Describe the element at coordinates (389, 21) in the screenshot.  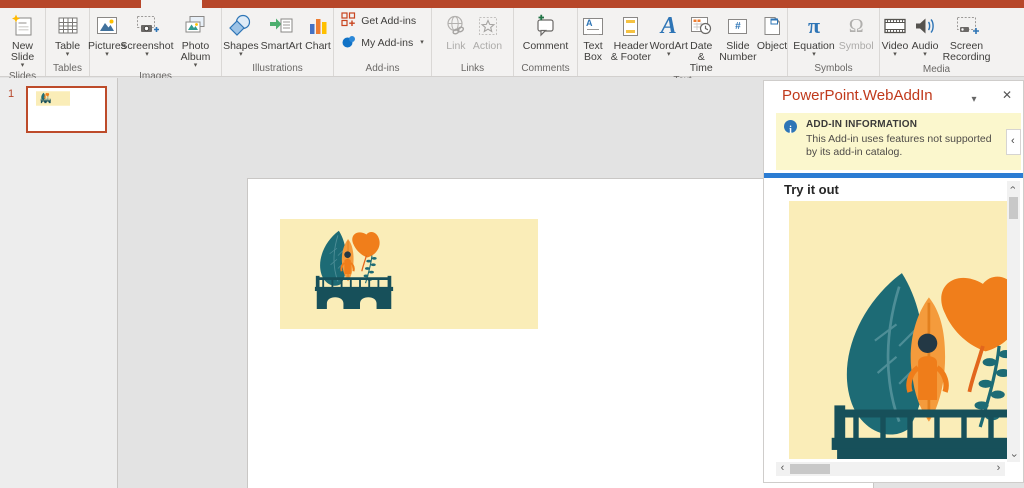
I see `button-label: Get Add-ins` at that location.